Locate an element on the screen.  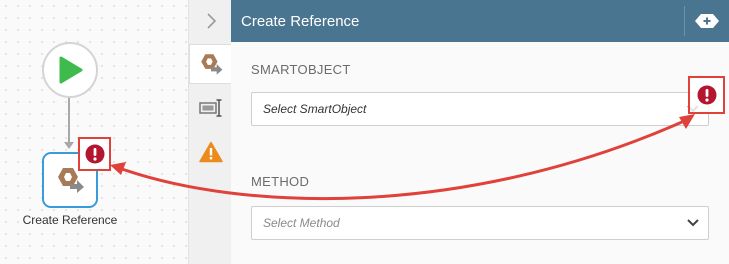
connector-arrowhead is located at coordinates (69, 145).